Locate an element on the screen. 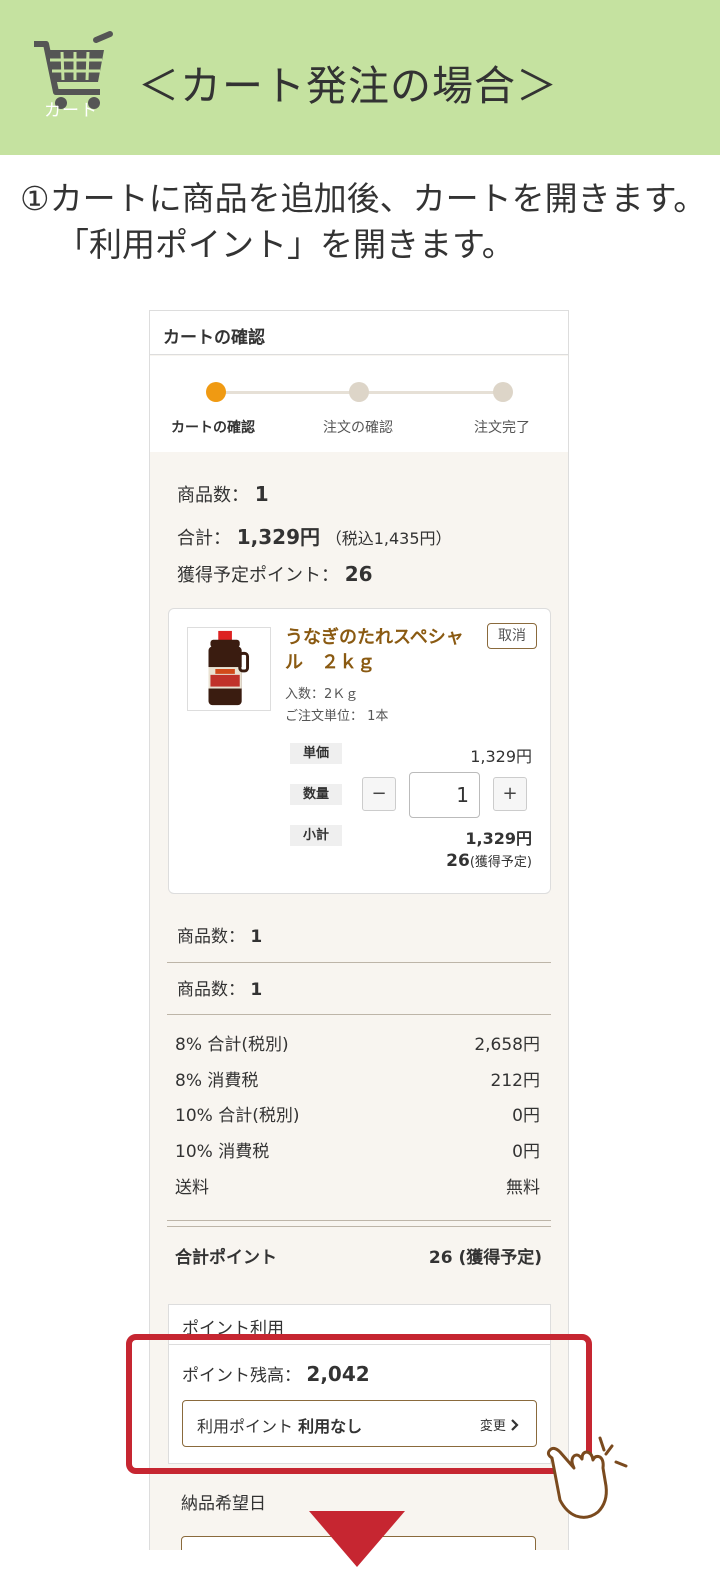 The image size is (720, 1575). step-label-complete: 注文完了 is located at coordinates (502, 428).